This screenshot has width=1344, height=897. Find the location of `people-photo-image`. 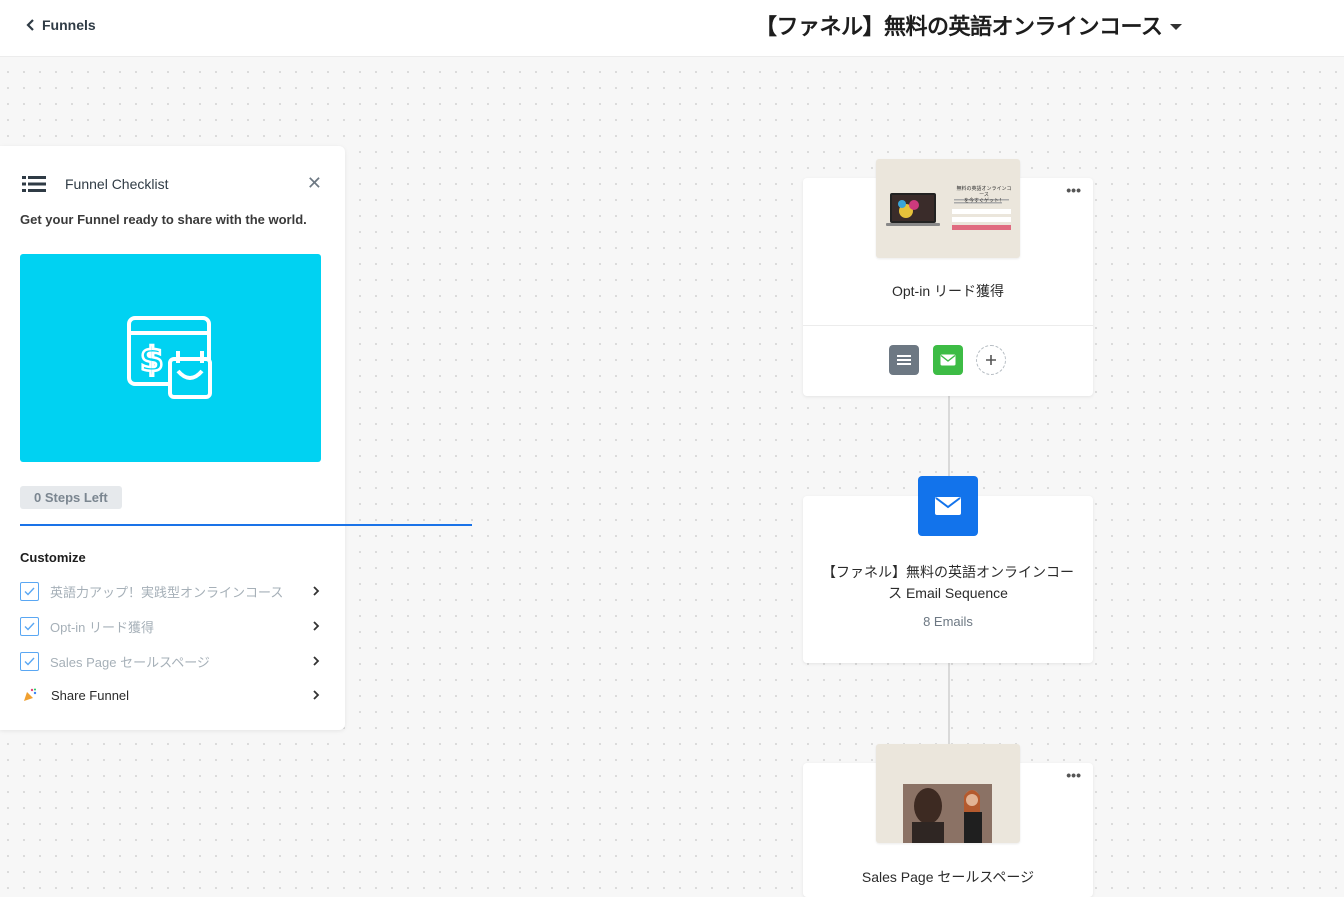

people-photo-image is located at coordinates (947, 813).